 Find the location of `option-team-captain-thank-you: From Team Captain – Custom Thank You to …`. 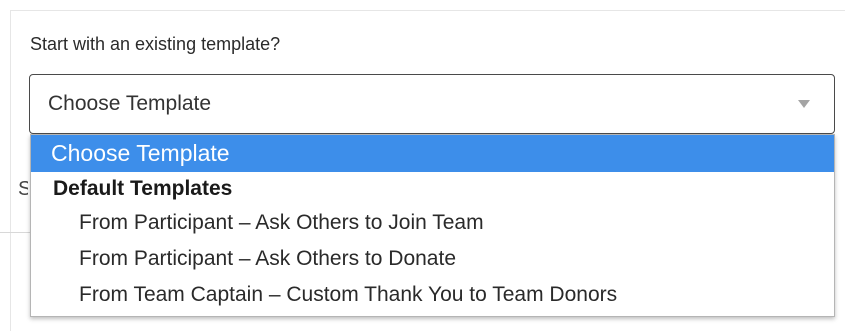

option-team-captain-thank-you: From Team Captain – Custom Thank You to … is located at coordinates (348, 295).